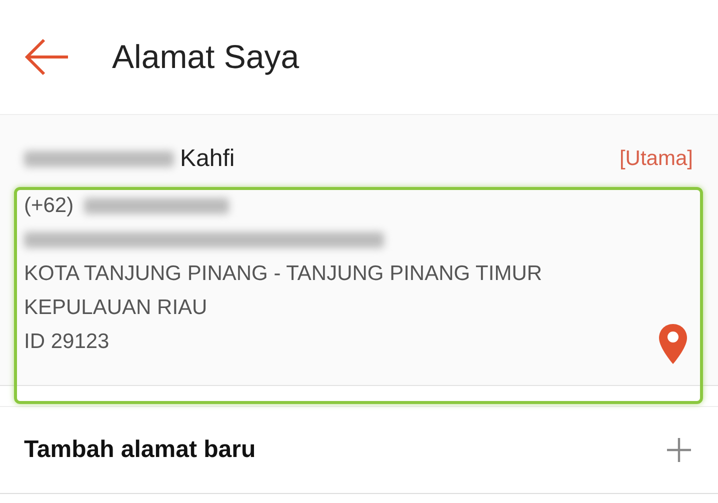  Describe the element at coordinates (47, 57) in the screenshot. I see `back-icon` at that location.